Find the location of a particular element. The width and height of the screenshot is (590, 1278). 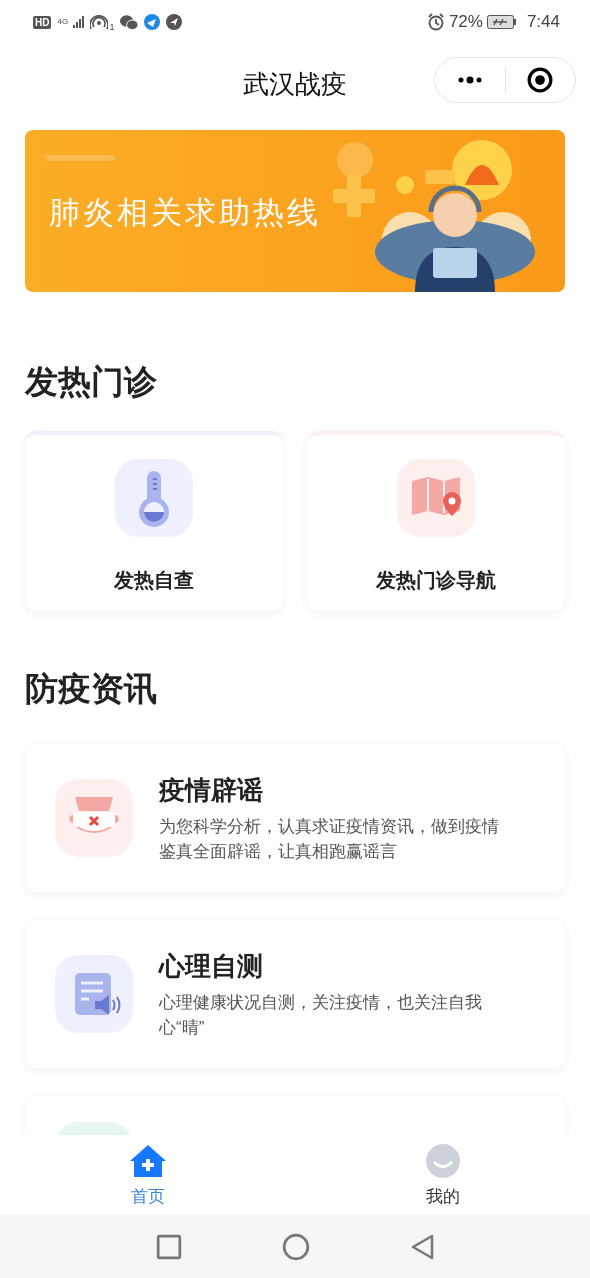

thermometer-icon is located at coordinates (154, 498).